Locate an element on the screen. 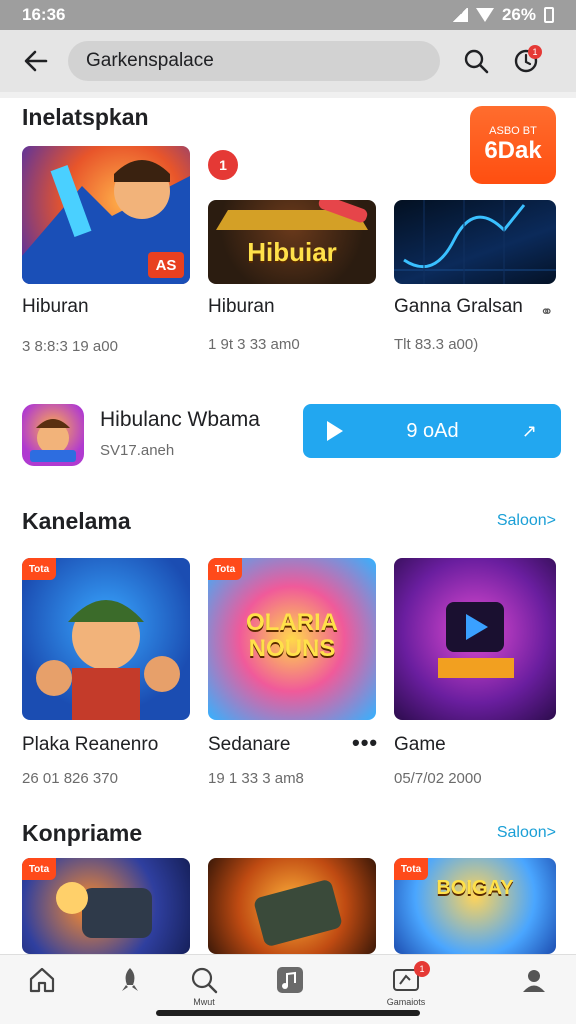  section-title-featured: Inelatspkan is located at coordinates (85, 117).